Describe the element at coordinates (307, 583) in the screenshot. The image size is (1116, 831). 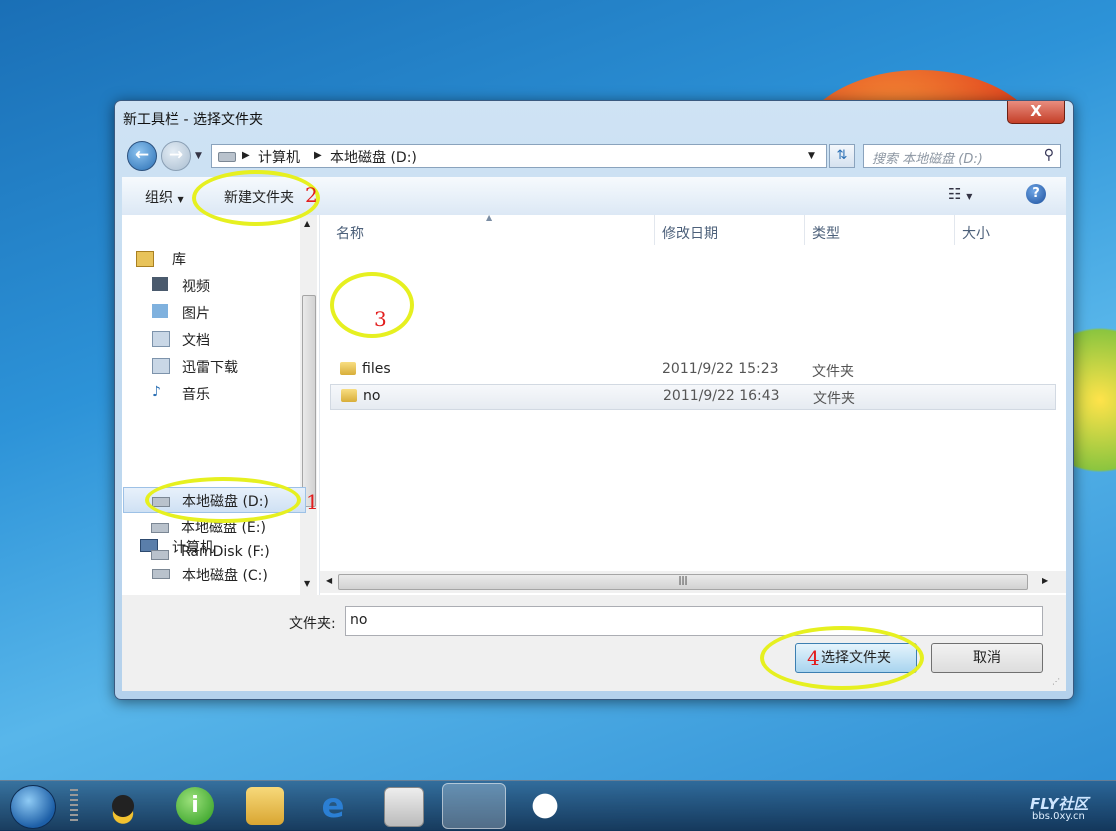
I see `scroll-down-icon: ▼` at that location.